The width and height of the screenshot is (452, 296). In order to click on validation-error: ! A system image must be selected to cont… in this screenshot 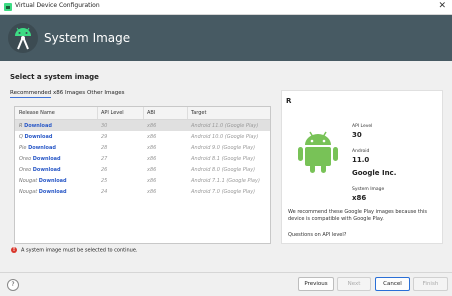, I will do `click(74, 250)`.